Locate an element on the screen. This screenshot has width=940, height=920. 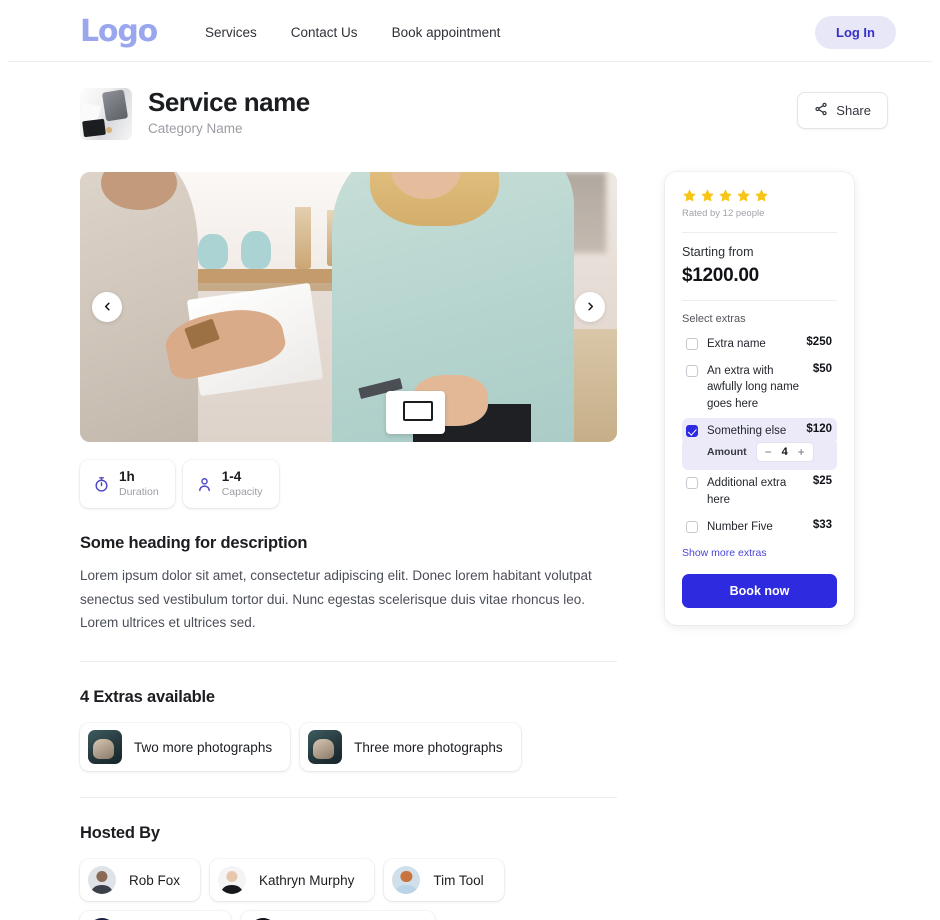
rating-stars is located at coordinates (759, 195).